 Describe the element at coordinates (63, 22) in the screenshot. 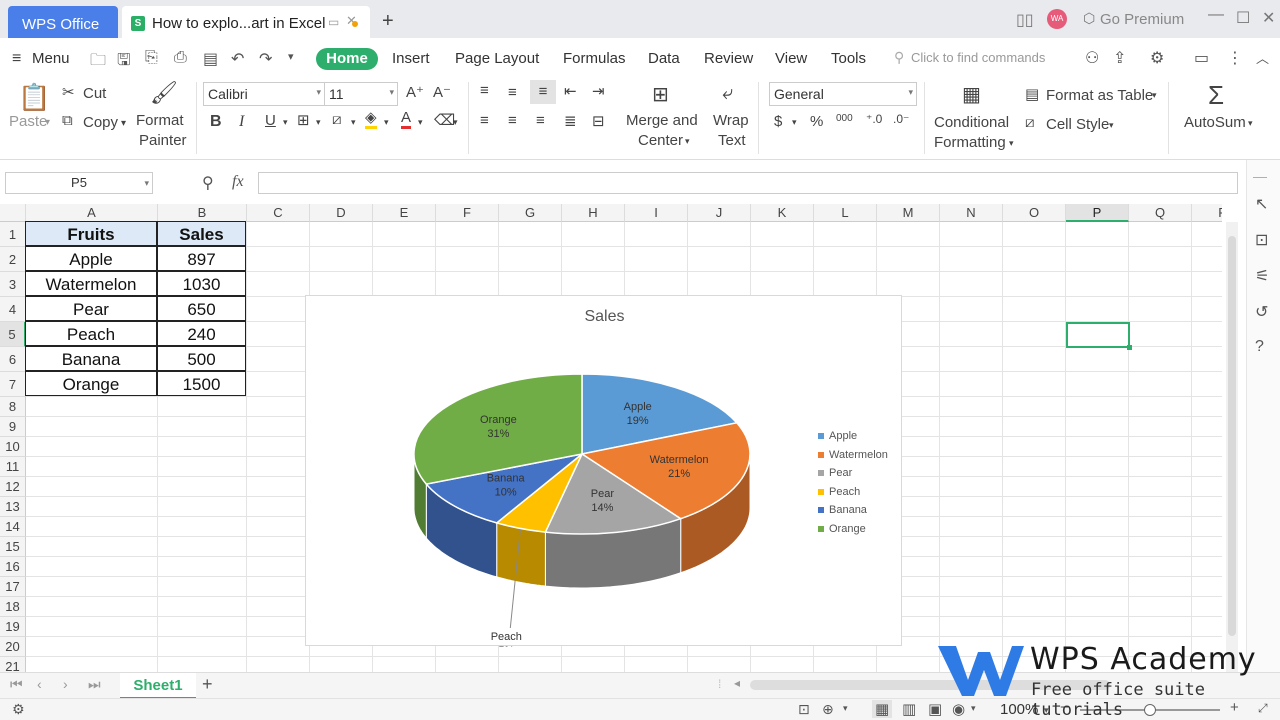

I see `tab-wps-office: WPS Office` at that location.